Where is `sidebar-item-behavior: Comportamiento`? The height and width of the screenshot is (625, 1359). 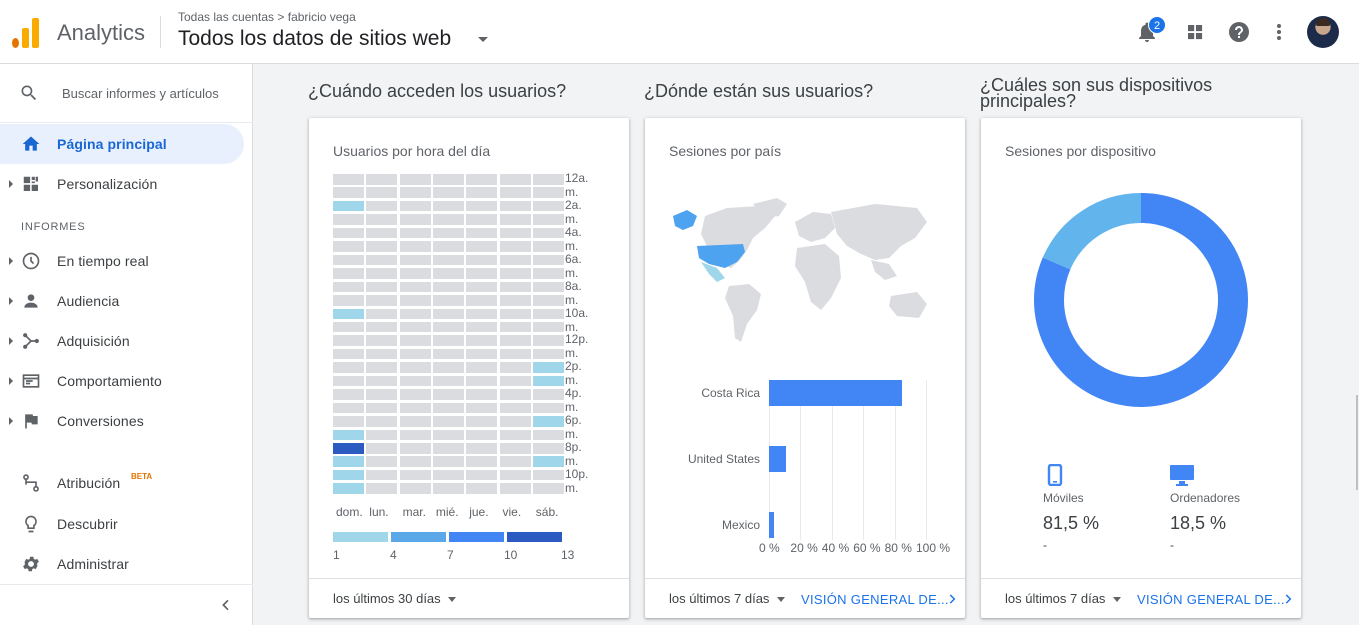 sidebar-item-behavior: Comportamiento is located at coordinates (126, 381).